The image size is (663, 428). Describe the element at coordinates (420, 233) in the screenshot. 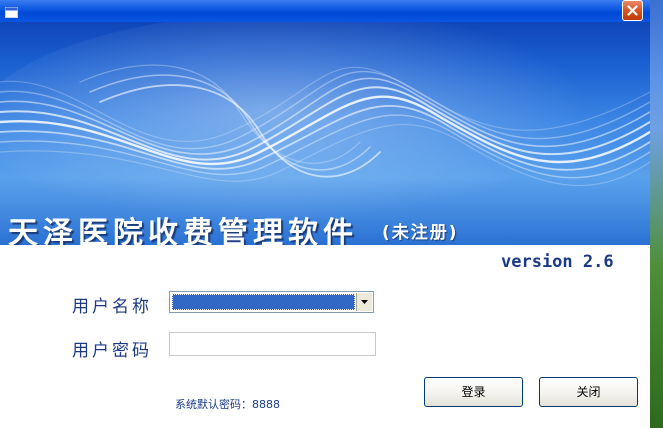

I see `registration-status: (未注册)` at that location.